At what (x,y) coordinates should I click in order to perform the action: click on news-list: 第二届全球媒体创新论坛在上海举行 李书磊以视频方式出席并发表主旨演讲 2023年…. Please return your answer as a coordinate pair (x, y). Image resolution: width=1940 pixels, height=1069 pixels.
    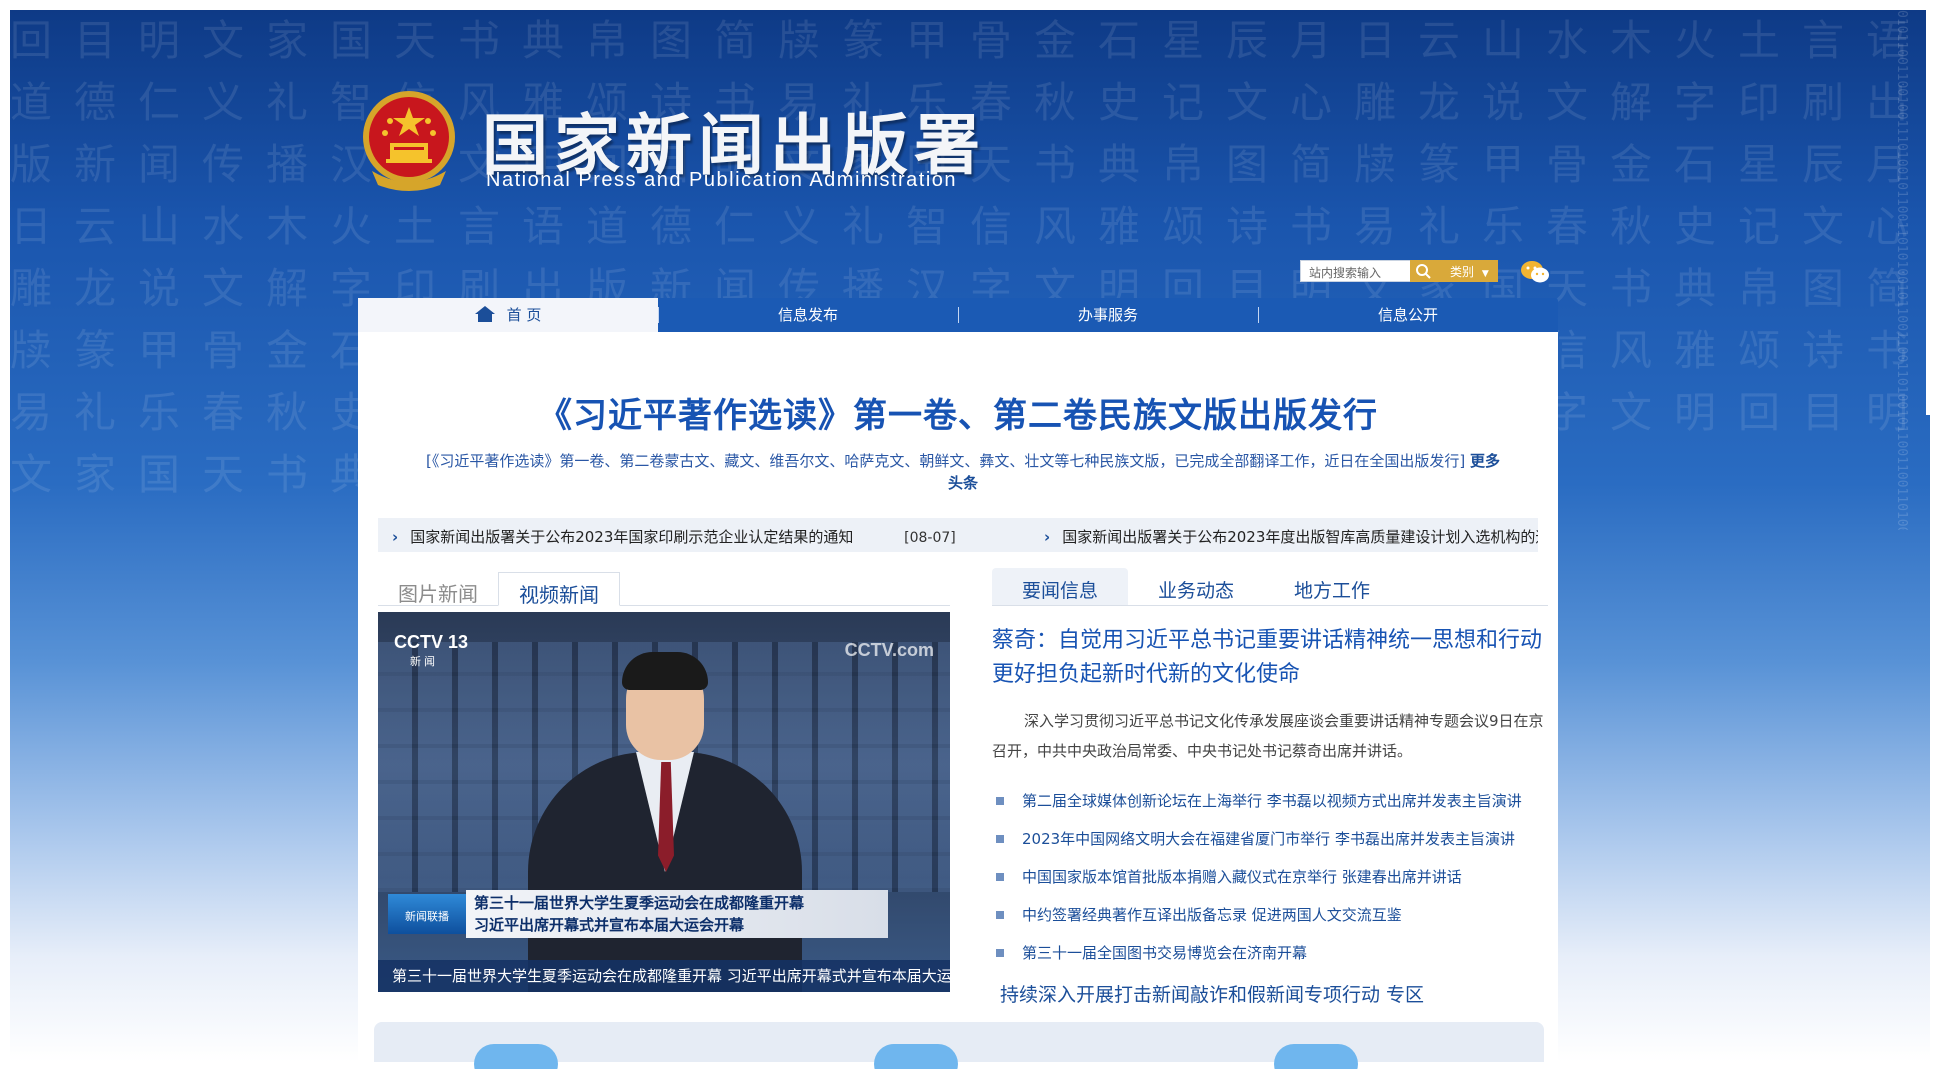
    Looking at the image, I should click on (1272, 877).